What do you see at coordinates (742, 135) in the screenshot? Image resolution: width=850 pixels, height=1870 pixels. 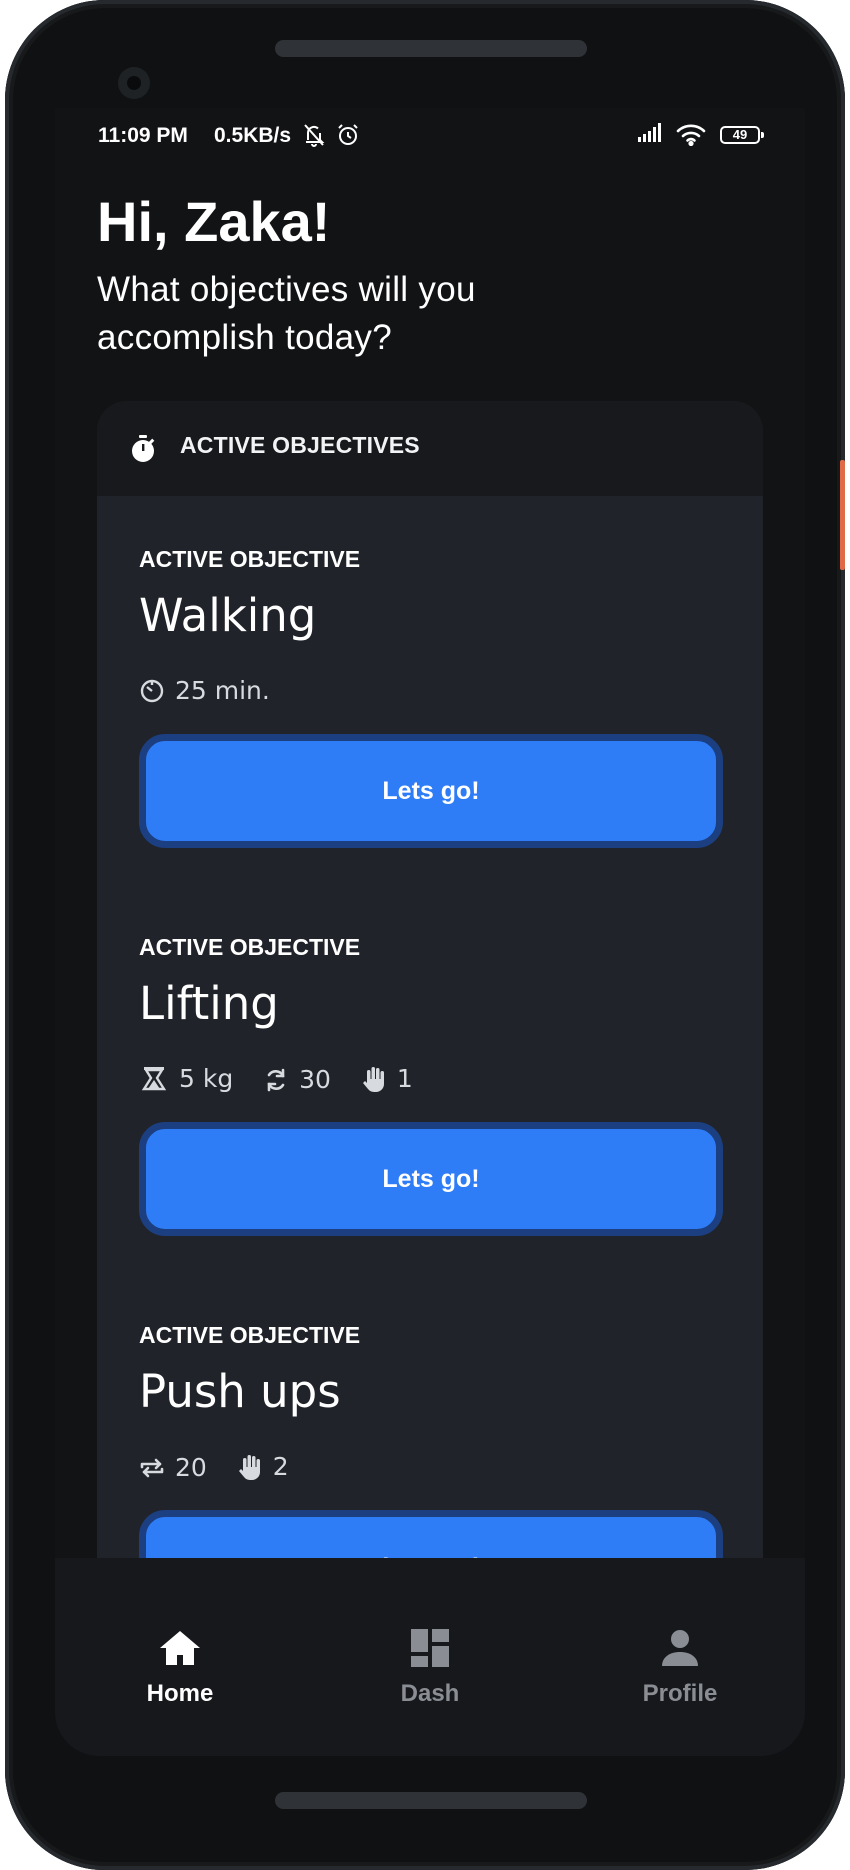 I see `battery-icon: 49` at bounding box center [742, 135].